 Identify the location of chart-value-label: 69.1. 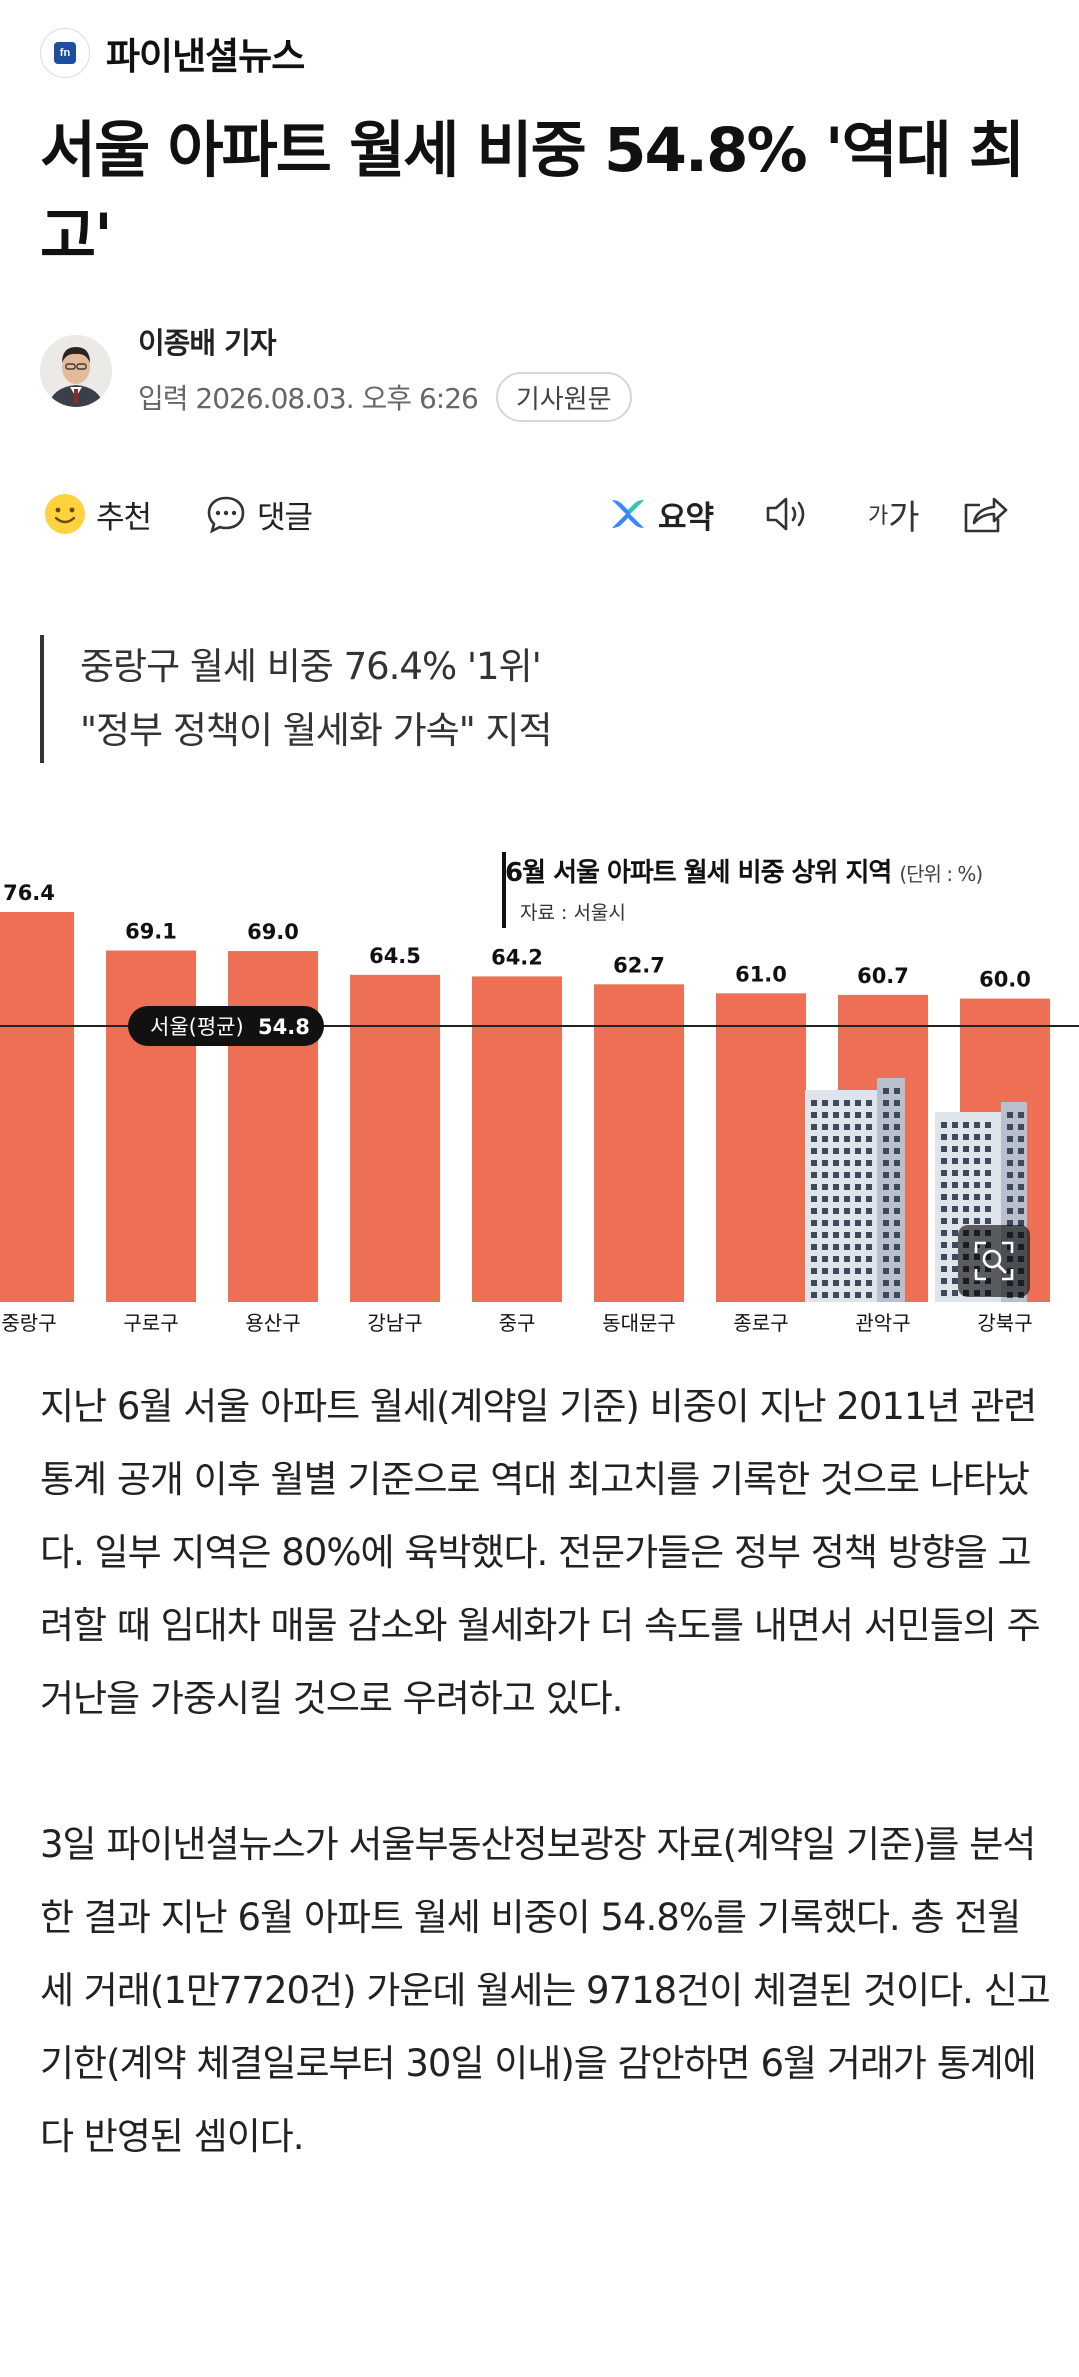
(151, 932).